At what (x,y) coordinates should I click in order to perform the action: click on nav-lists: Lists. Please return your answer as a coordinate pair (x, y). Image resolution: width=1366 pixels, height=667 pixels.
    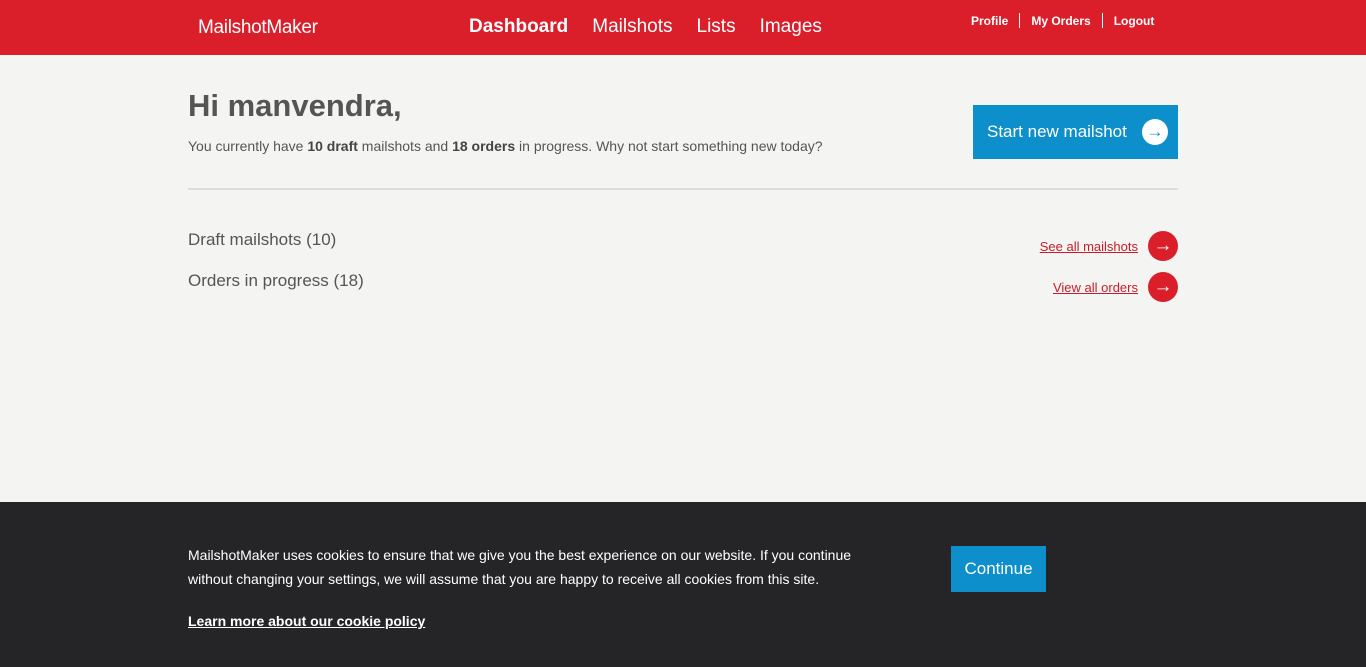
    Looking at the image, I should click on (716, 27).